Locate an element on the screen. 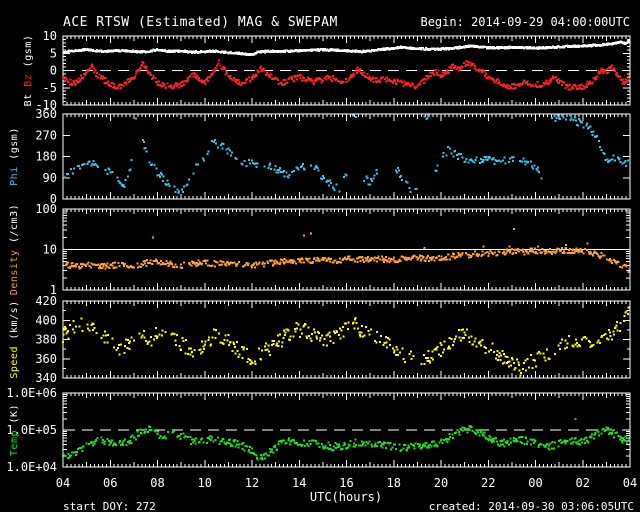 This screenshot has width=640, height=512. y-tick-label-density: 100 is located at coordinates (46, 209).